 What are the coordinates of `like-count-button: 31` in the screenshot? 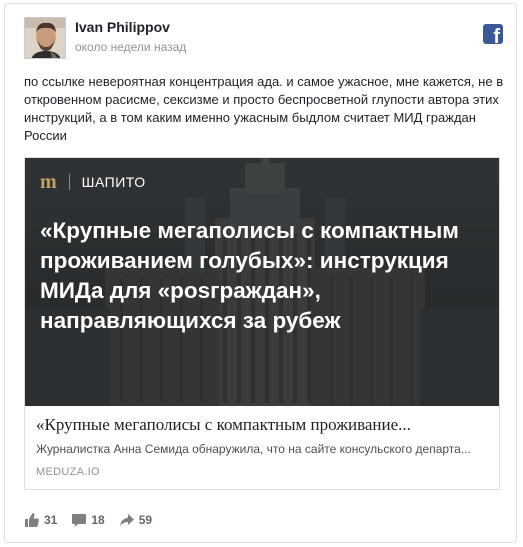 It's located at (40, 520).